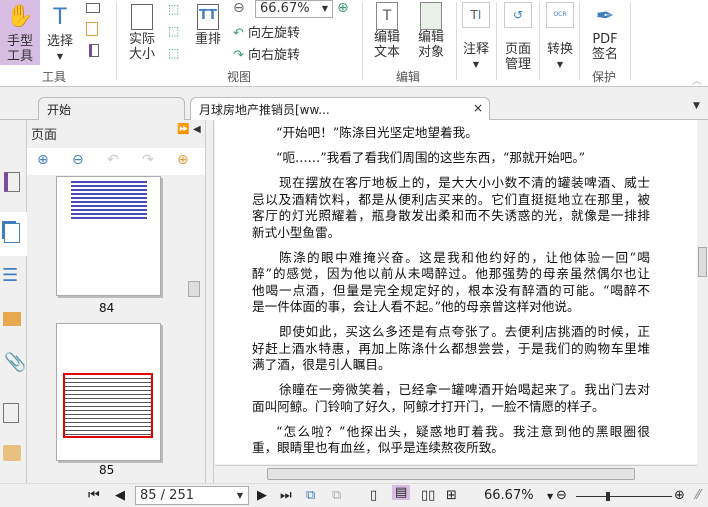  I want to click on horizontal-scrollbar, so click(456, 473).